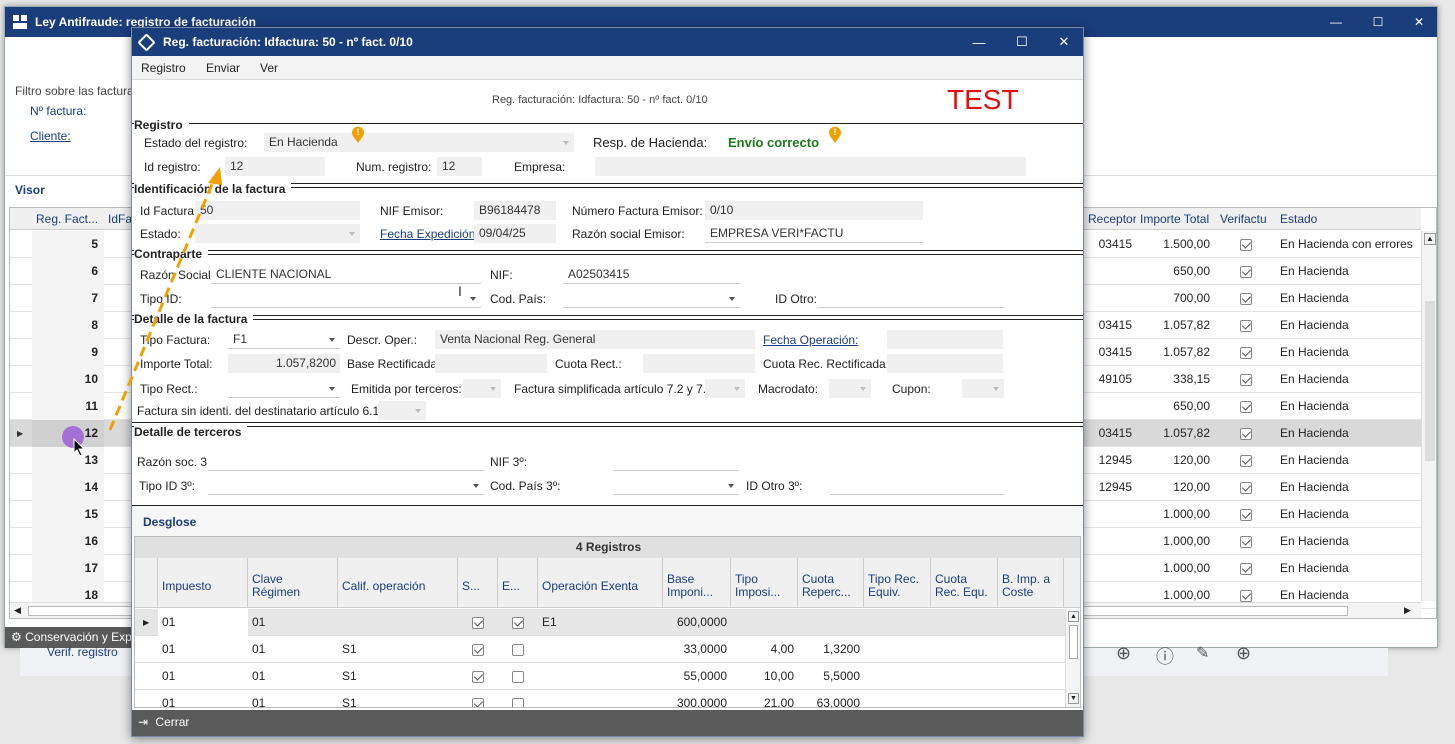 The image size is (1455, 744). What do you see at coordinates (1246, 219) in the screenshot?
I see `col-header-verifactu: Verifactu` at bounding box center [1246, 219].